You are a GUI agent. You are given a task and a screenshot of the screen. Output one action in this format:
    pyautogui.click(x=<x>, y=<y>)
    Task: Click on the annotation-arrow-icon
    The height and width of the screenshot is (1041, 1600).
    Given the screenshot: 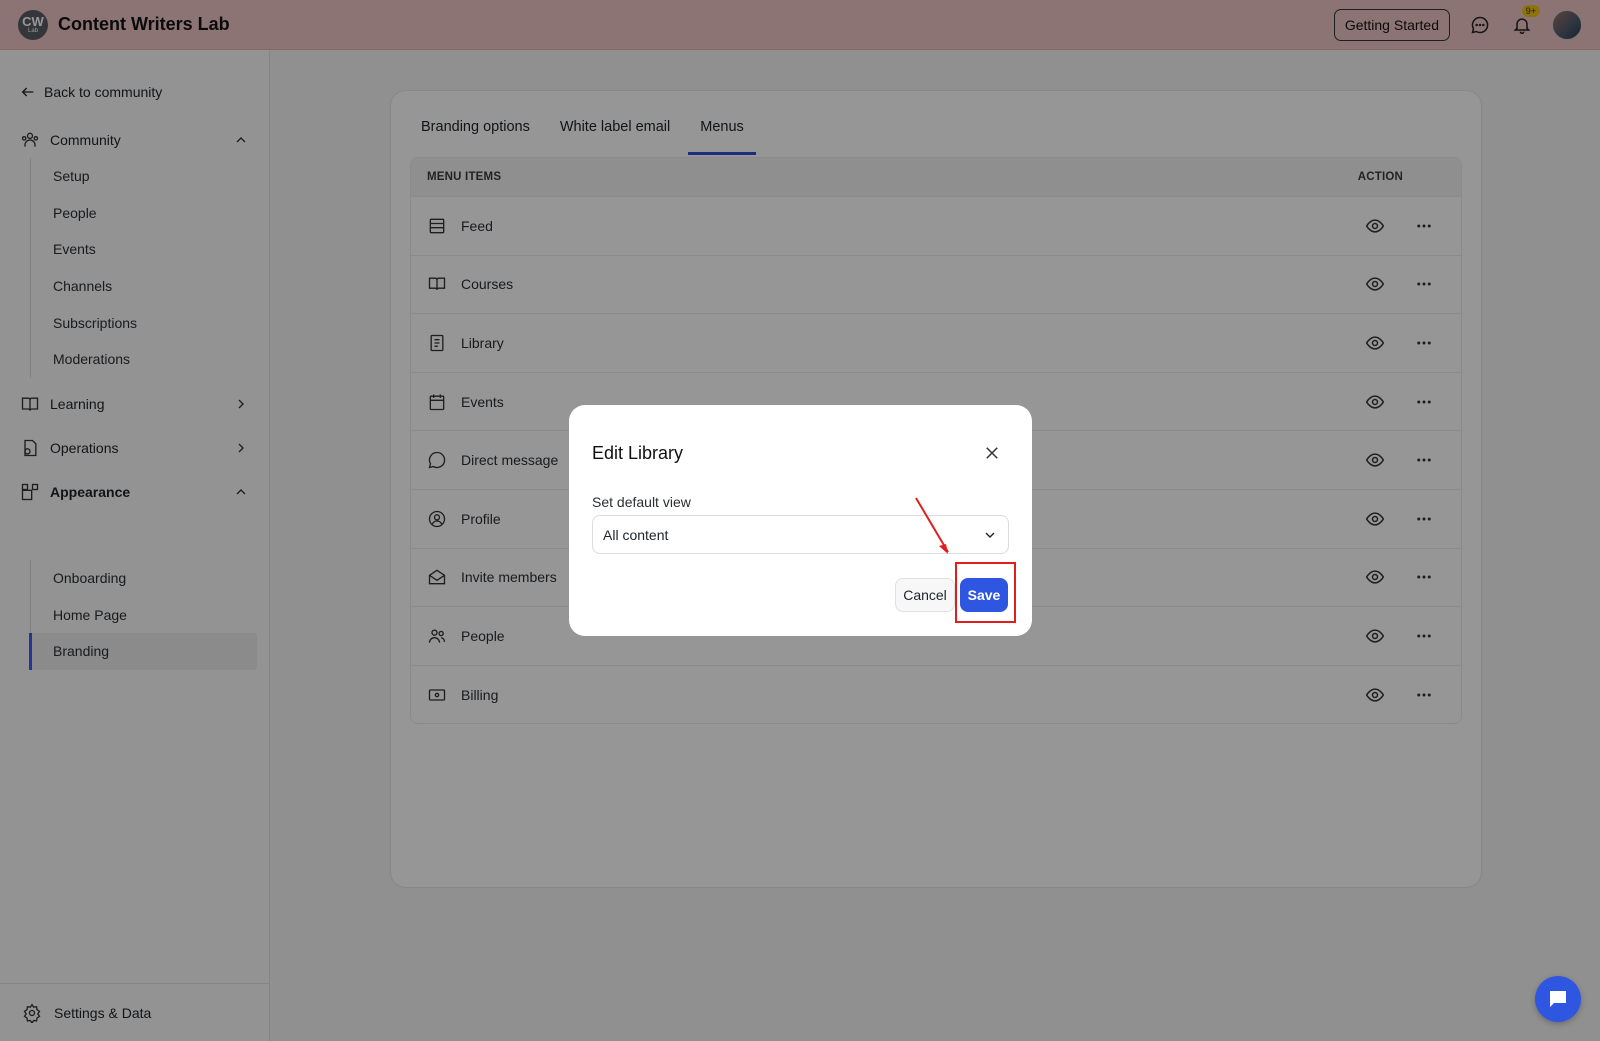 What is the action you would take?
    pyautogui.click(x=932, y=525)
    